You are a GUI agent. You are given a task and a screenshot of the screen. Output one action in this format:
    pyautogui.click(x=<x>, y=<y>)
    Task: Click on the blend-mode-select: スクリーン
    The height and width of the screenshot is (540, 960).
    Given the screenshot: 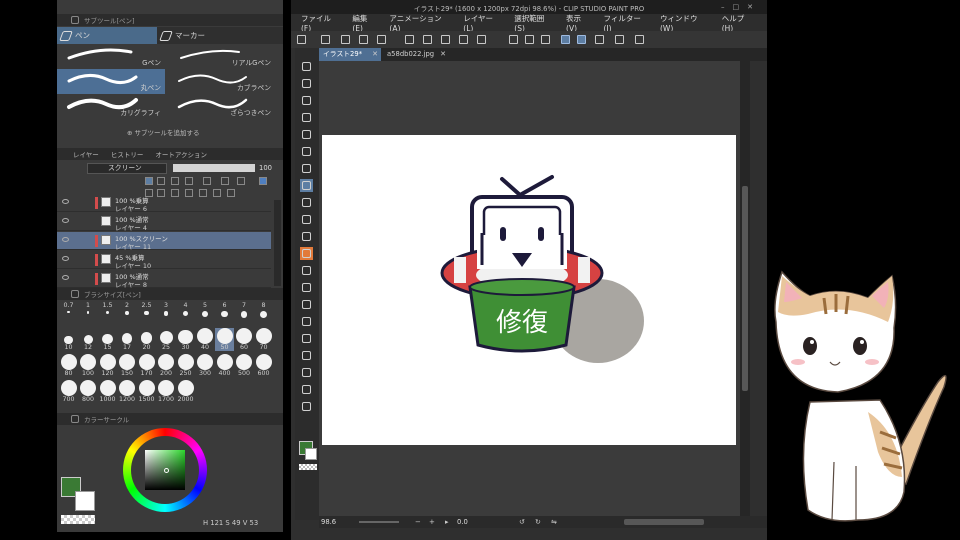 What is the action you would take?
    pyautogui.click(x=127, y=168)
    